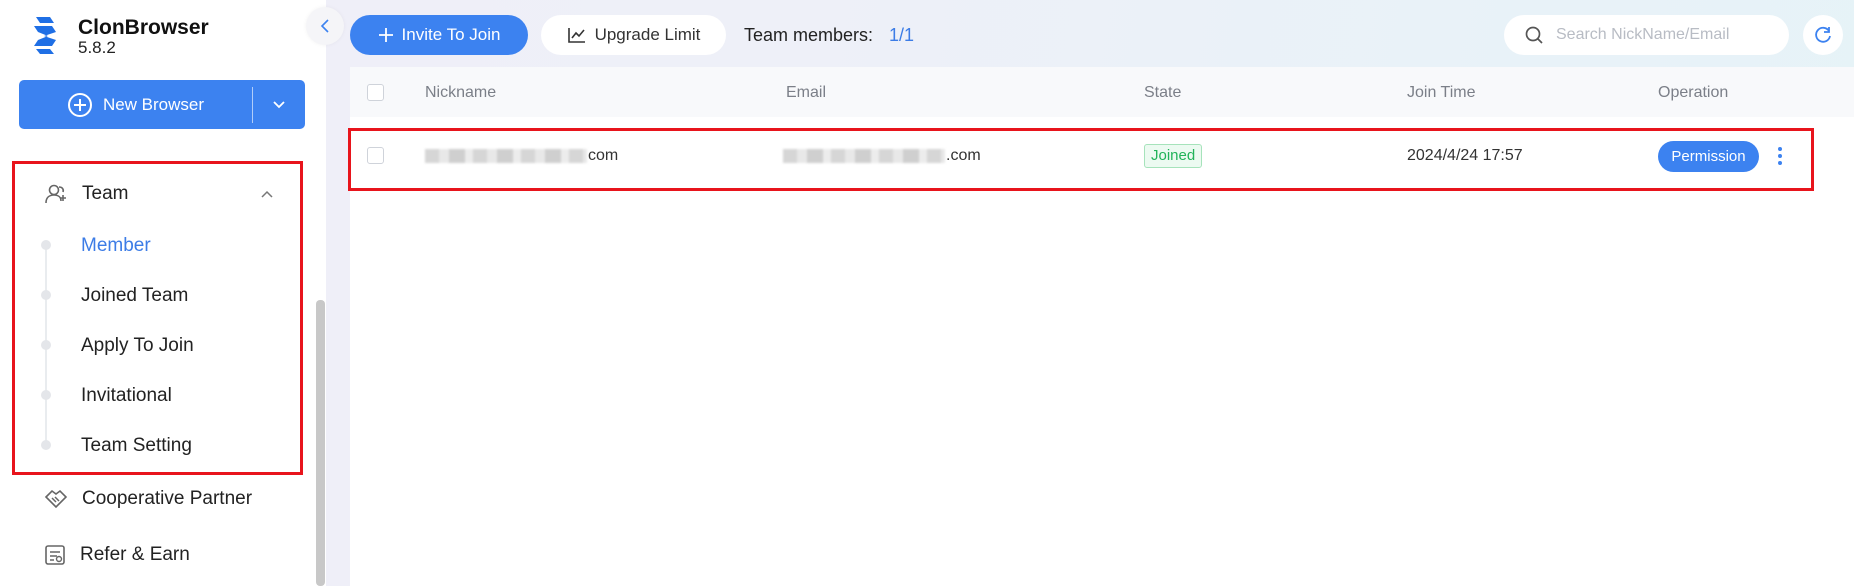  Describe the element at coordinates (385, 35) in the screenshot. I see `plus-icon` at that location.